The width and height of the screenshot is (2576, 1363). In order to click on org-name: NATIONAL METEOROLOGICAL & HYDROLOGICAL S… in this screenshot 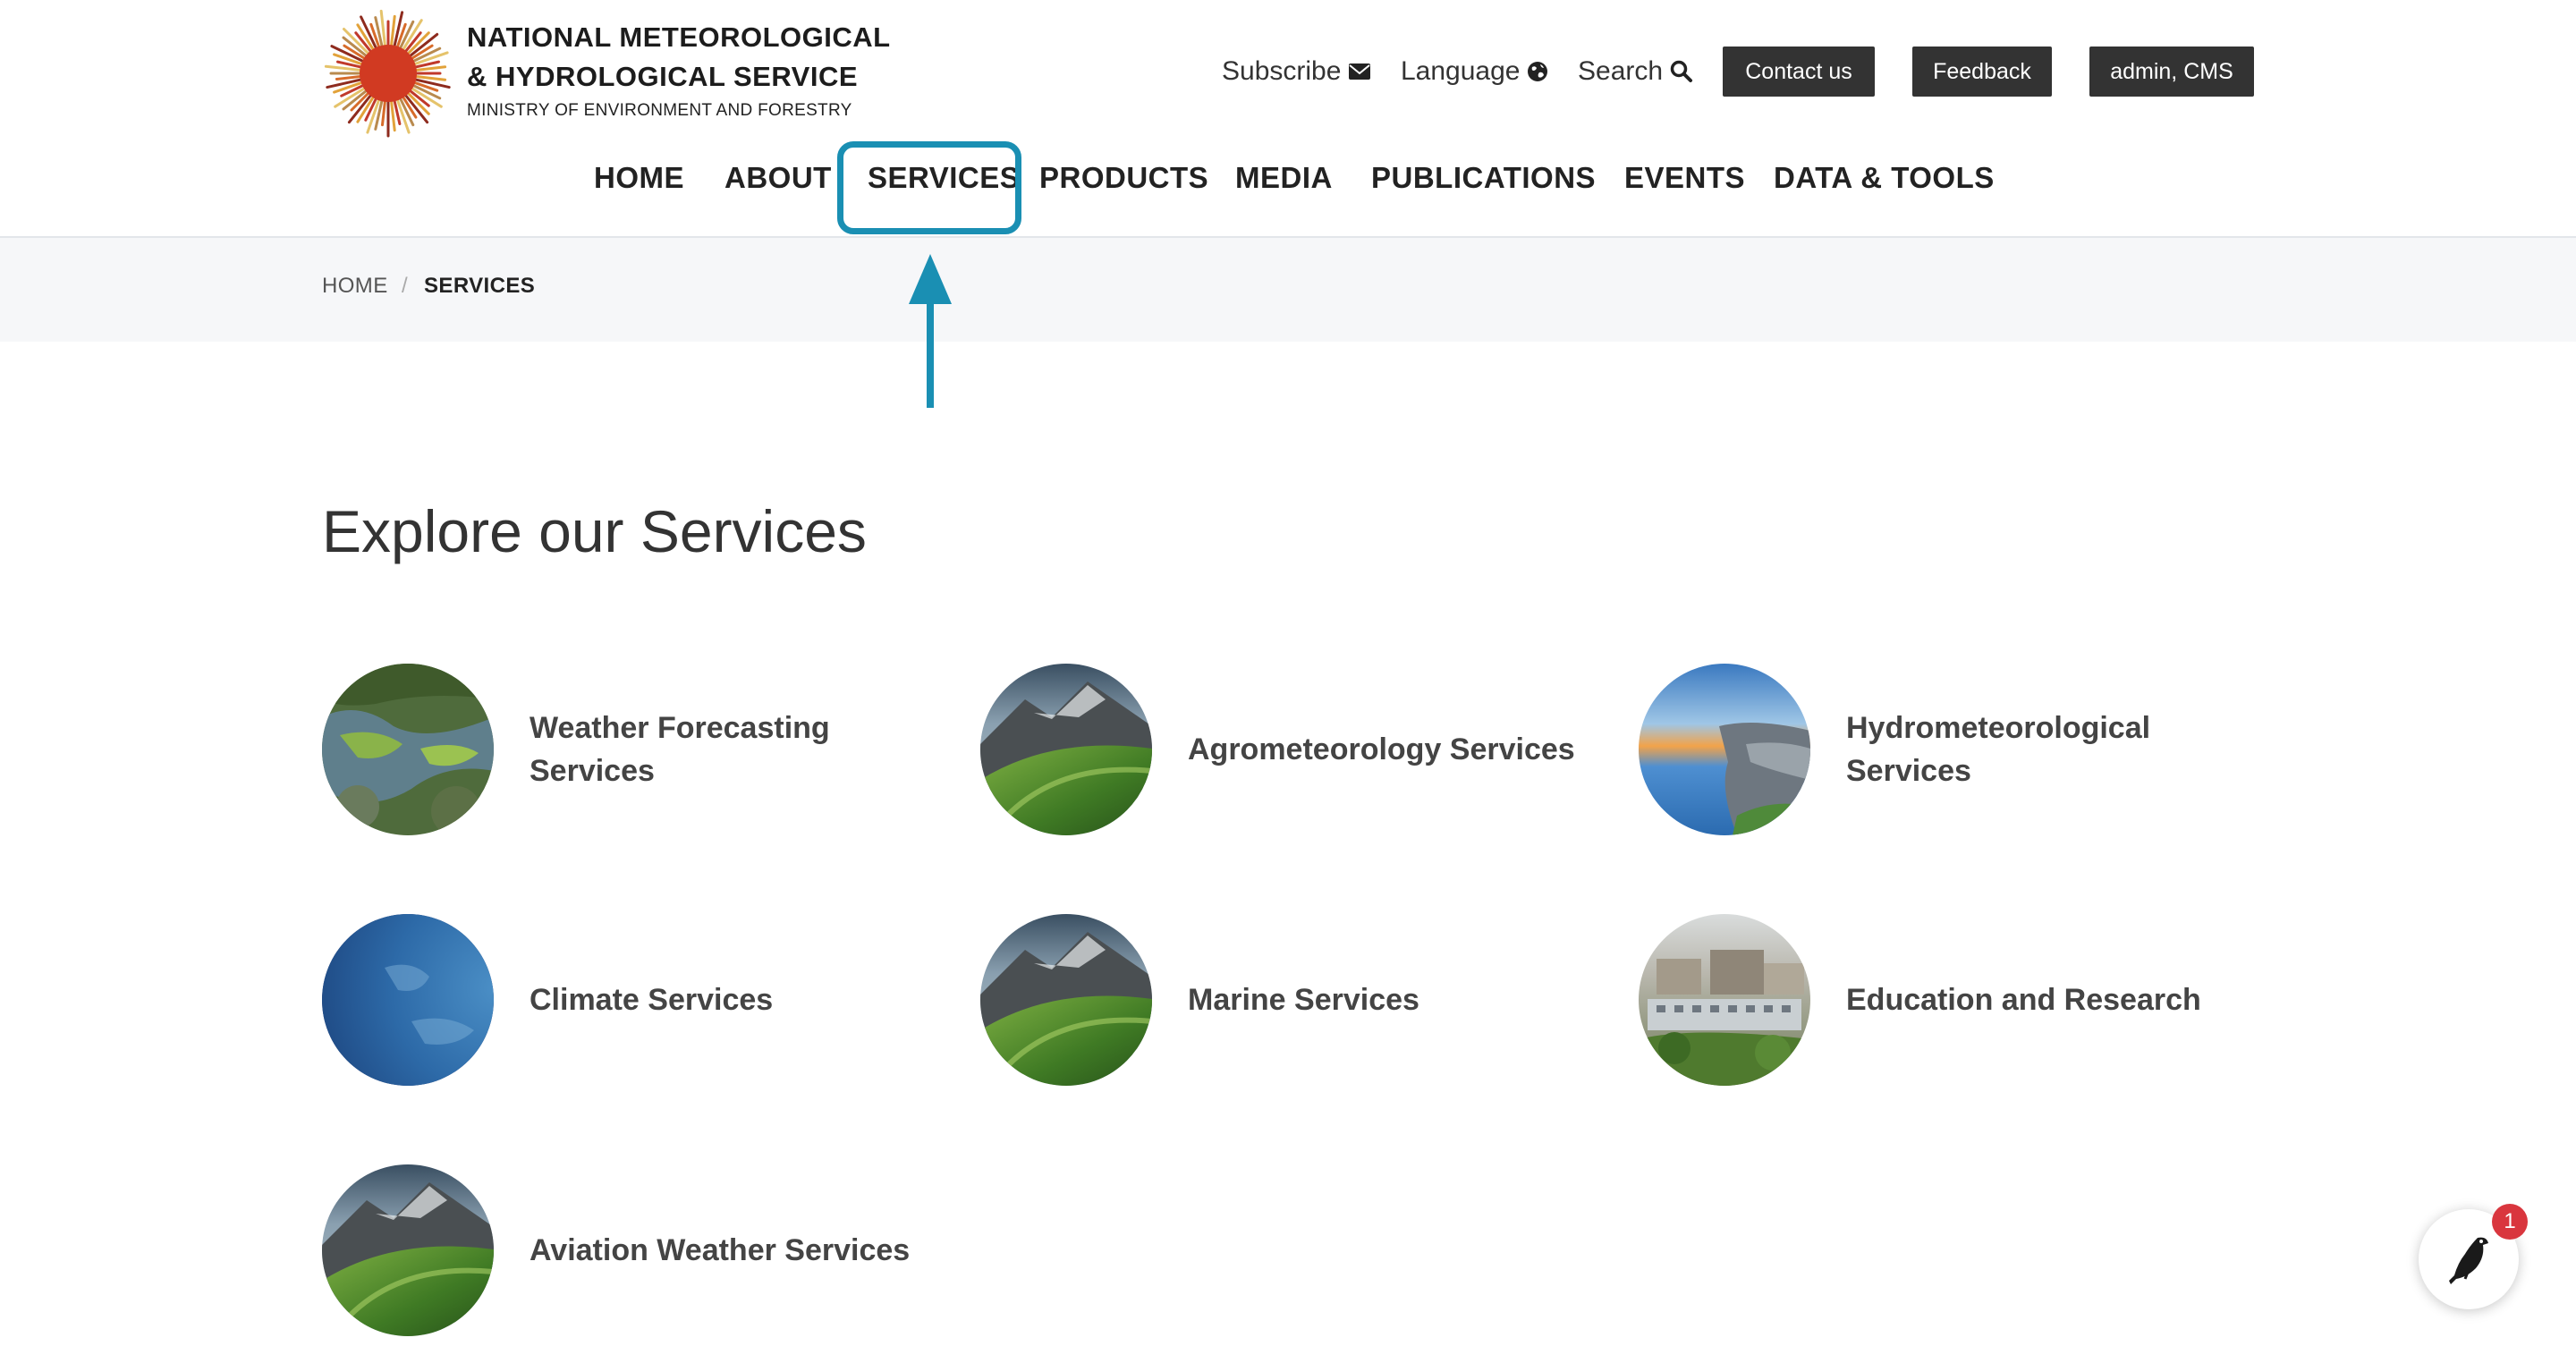, I will do `click(679, 58)`.